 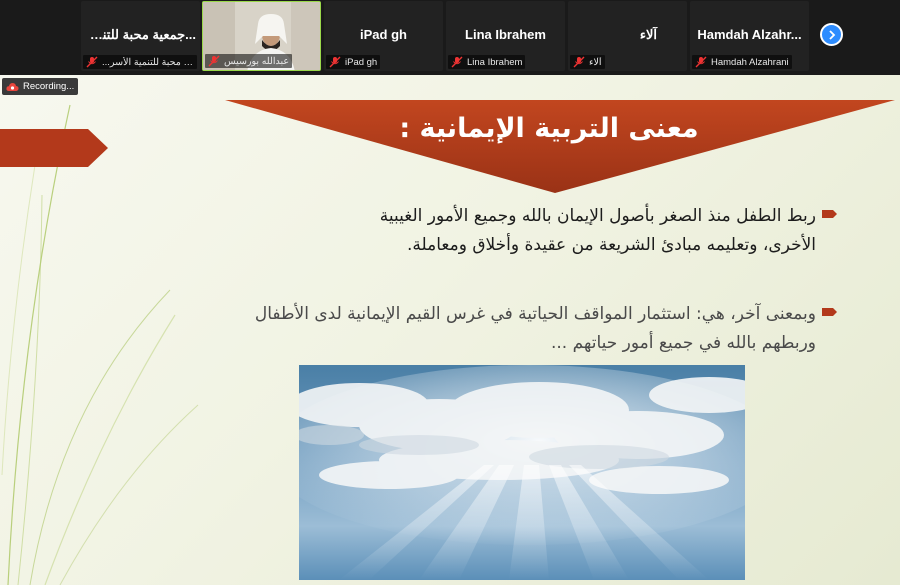 I want to click on participant-caption-name: Hamdah Alzahrani, so click(x=750, y=62).